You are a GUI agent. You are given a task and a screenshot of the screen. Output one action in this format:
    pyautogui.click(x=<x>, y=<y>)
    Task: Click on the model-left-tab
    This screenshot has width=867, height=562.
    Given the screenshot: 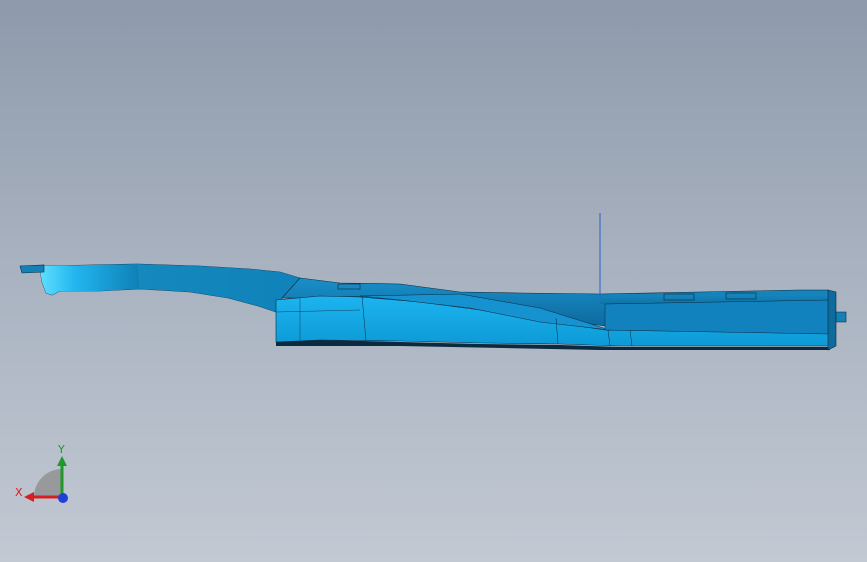 What is the action you would take?
    pyautogui.click(x=32, y=269)
    